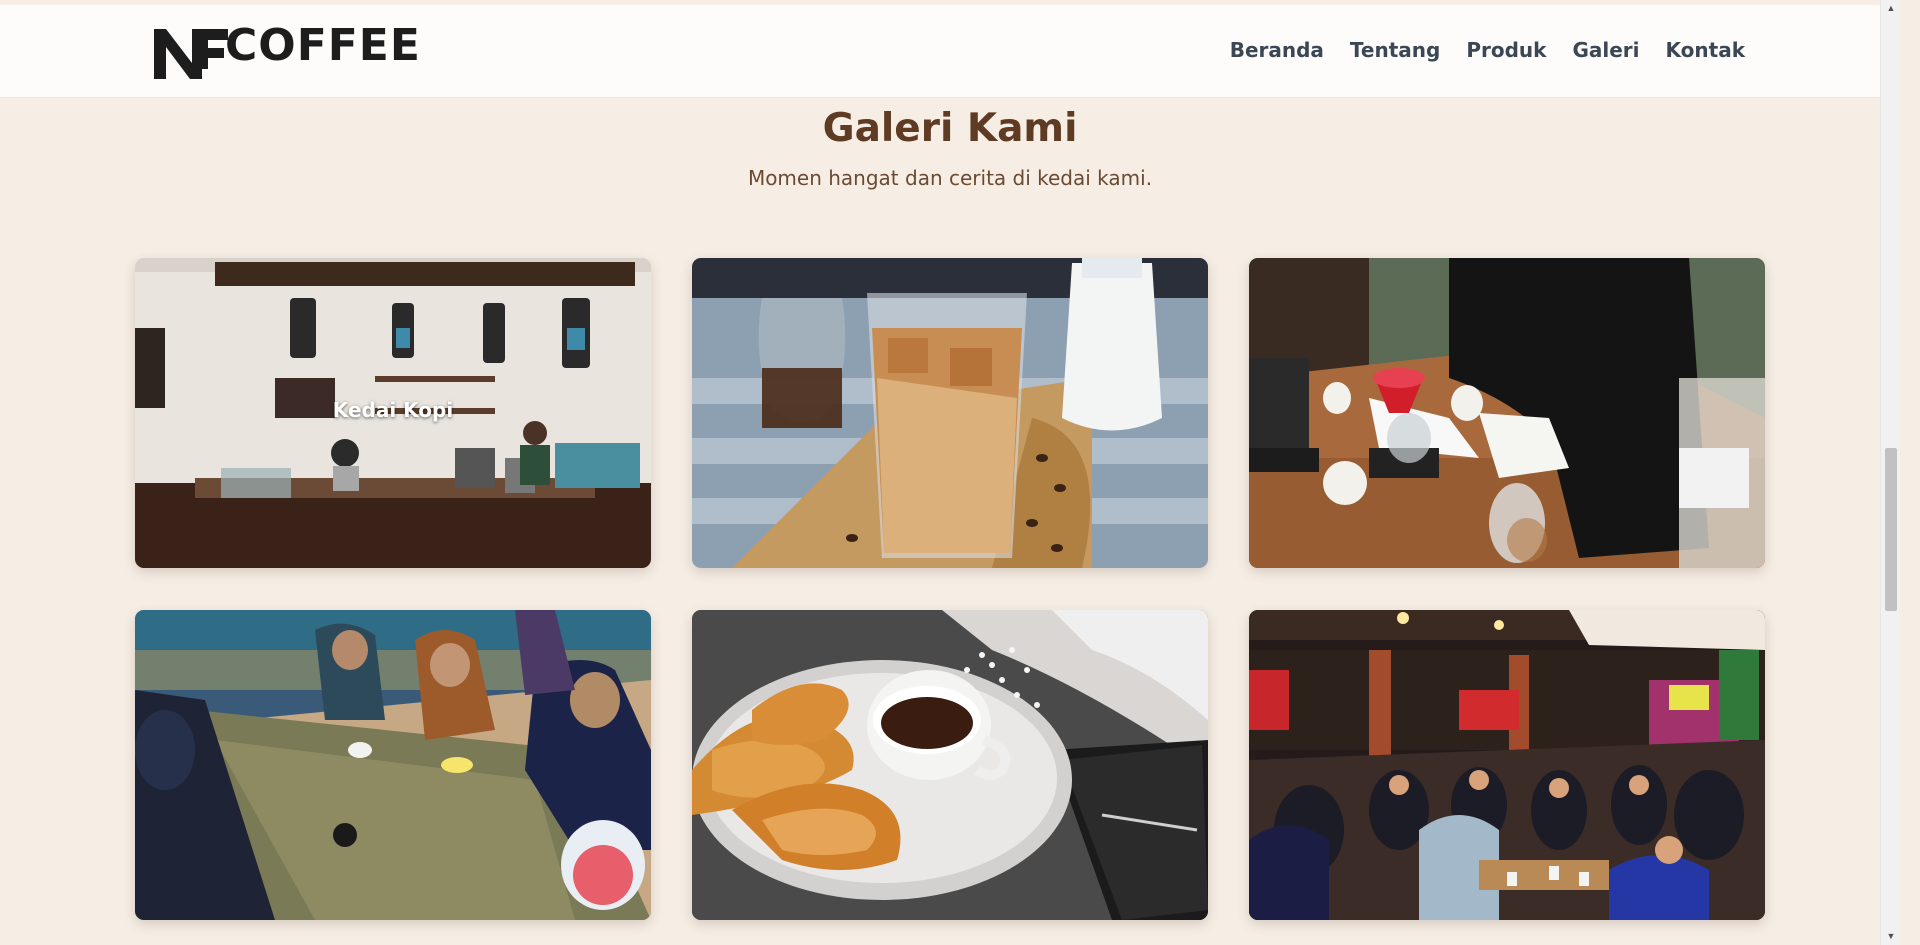 The width and height of the screenshot is (1920, 945). What do you see at coordinates (1891, 529) in the screenshot?
I see `scrollbar-thumb` at bounding box center [1891, 529].